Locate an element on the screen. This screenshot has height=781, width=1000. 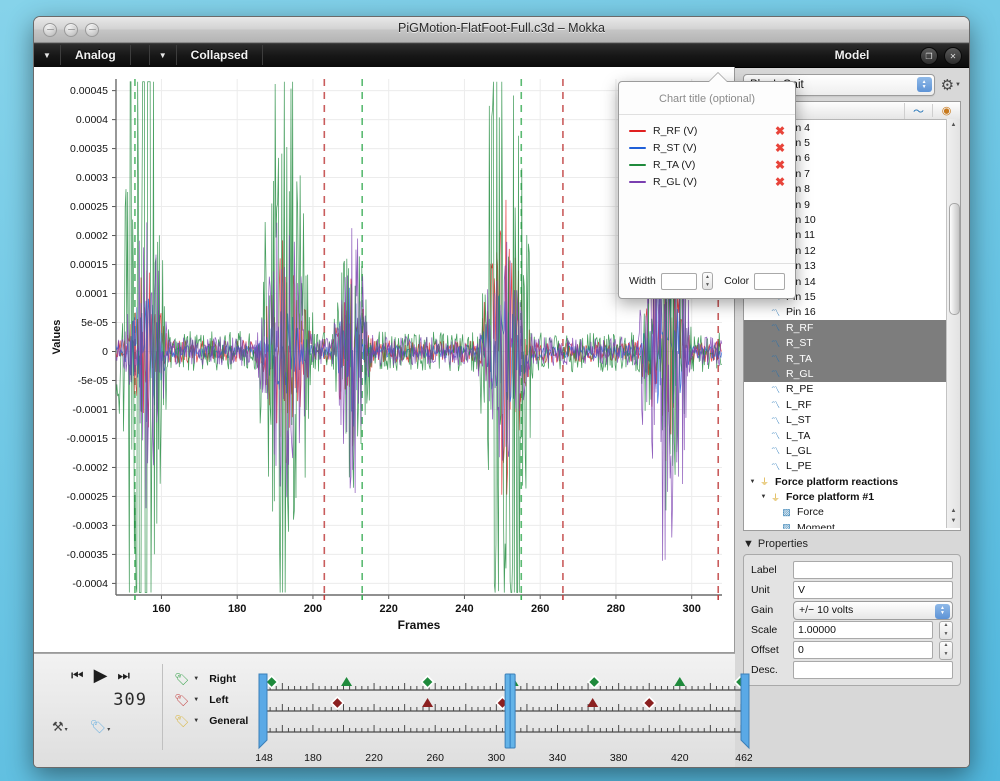
tree-item-l-rf: 〽 L_RF is located at coordinates (852, 404).